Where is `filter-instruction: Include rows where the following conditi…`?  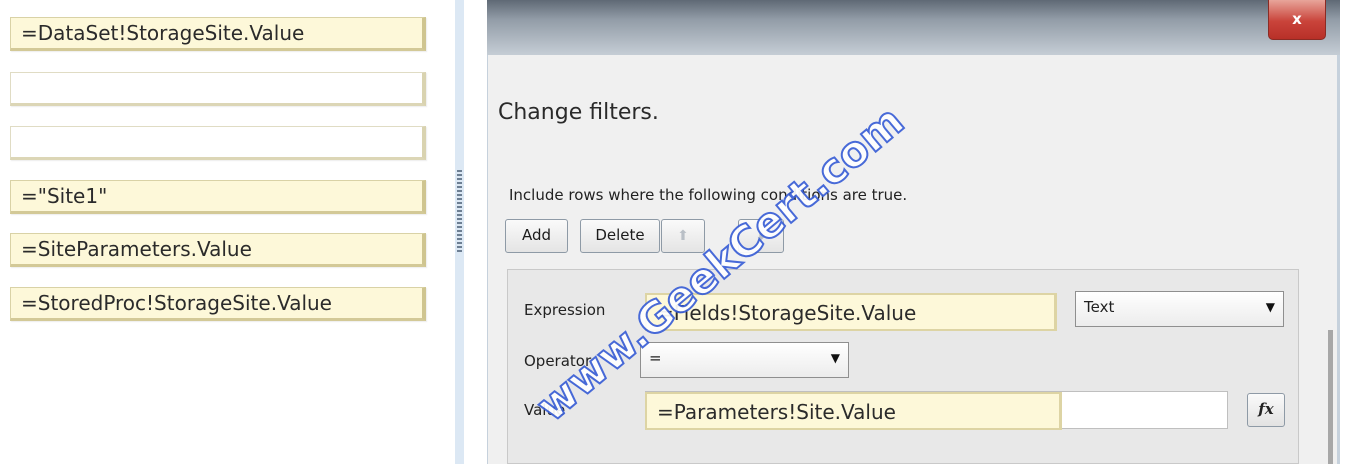 filter-instruction: Include rows where the following conditi… is located at coordinates (708, 195).